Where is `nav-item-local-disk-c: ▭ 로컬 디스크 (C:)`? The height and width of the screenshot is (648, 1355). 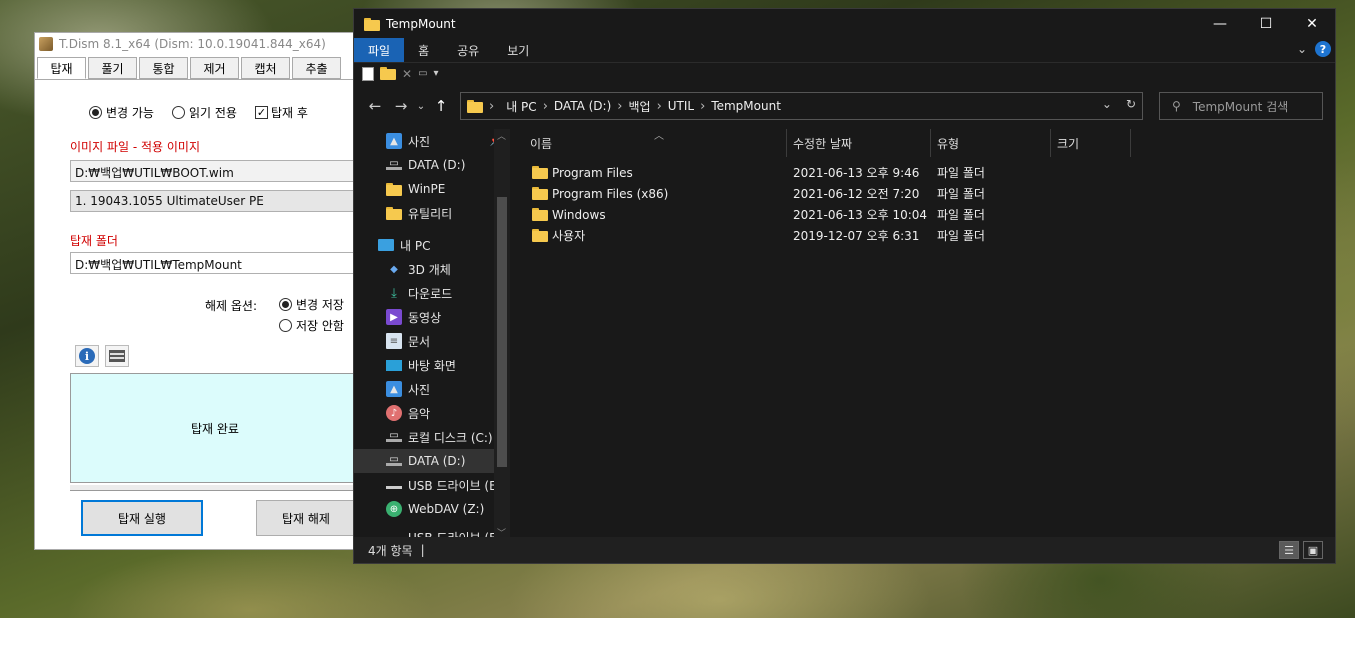
nav-item-local-disk-c: ▭ 로컬 디스크 (C:) is located at coordinates (432, 437).